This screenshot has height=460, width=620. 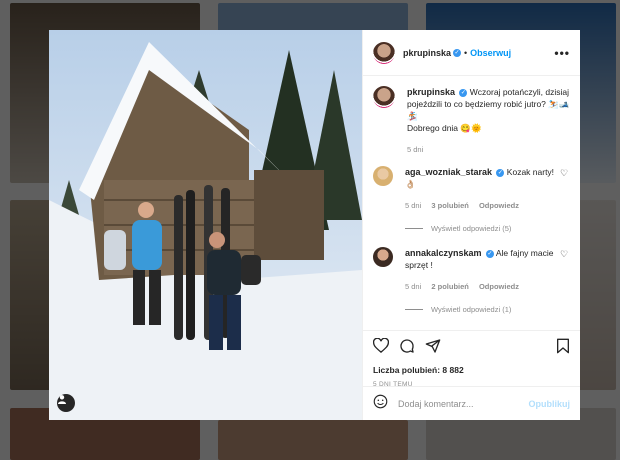 I want to click on tag-user-icon, so click(x=66, y=403).